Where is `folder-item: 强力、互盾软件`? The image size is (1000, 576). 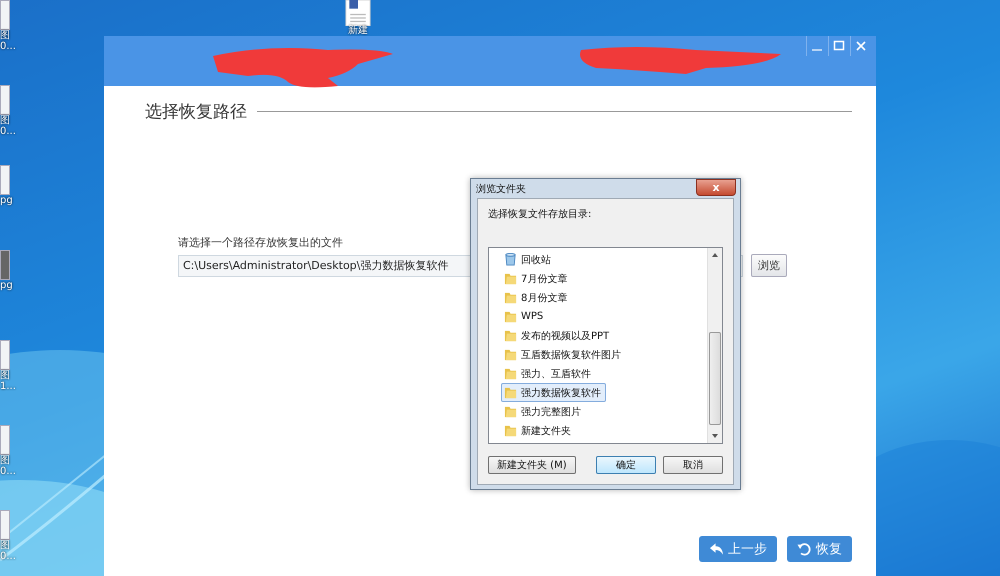 folder-item: 强力、互盾软件 is located at coordinates (548, 373).